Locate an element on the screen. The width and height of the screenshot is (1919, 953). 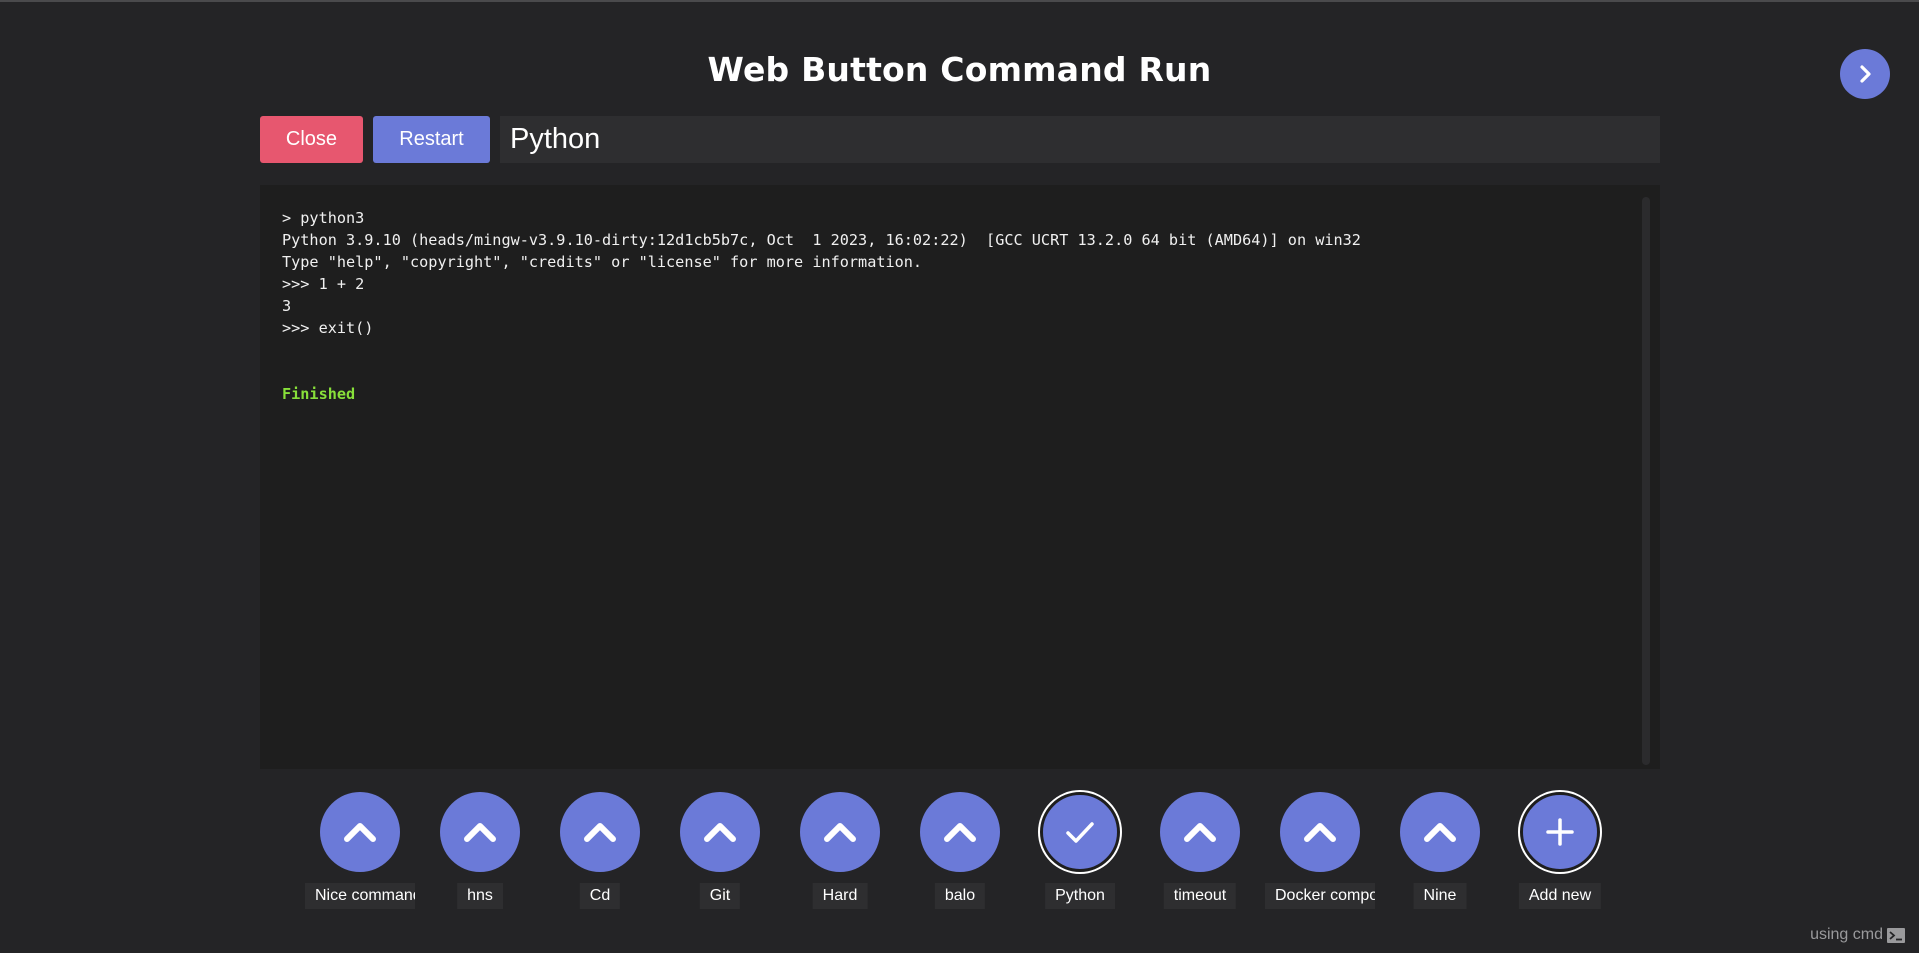
command-item-timeout: timeout is located at coordinates (1200, 850).